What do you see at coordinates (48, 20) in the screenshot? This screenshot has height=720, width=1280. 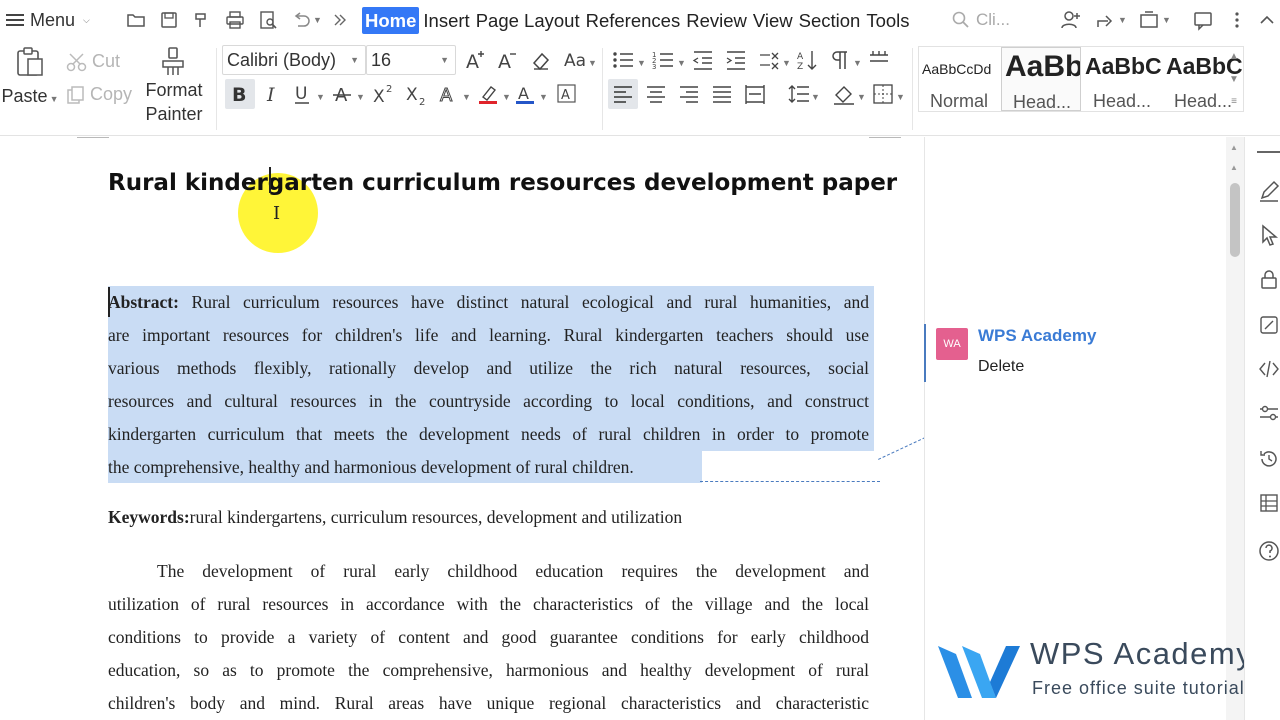 I see `menu-button: Menu ⌵` at bounding box center [48, 20].